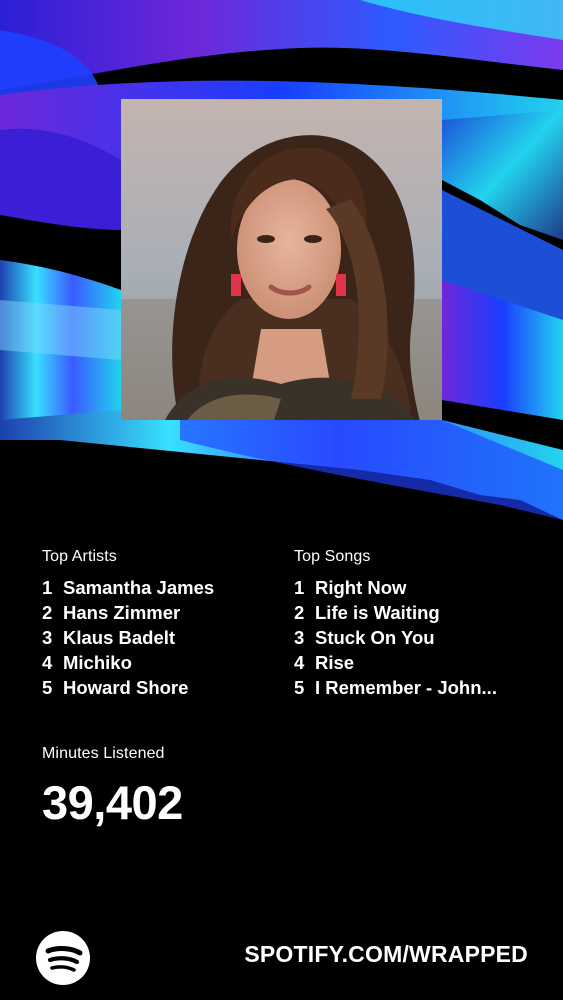 The image size is (563, 1000). Describe the element at coordinates (375, 637) in the screenshot. I see `song-name: Stuck On You` at that location.